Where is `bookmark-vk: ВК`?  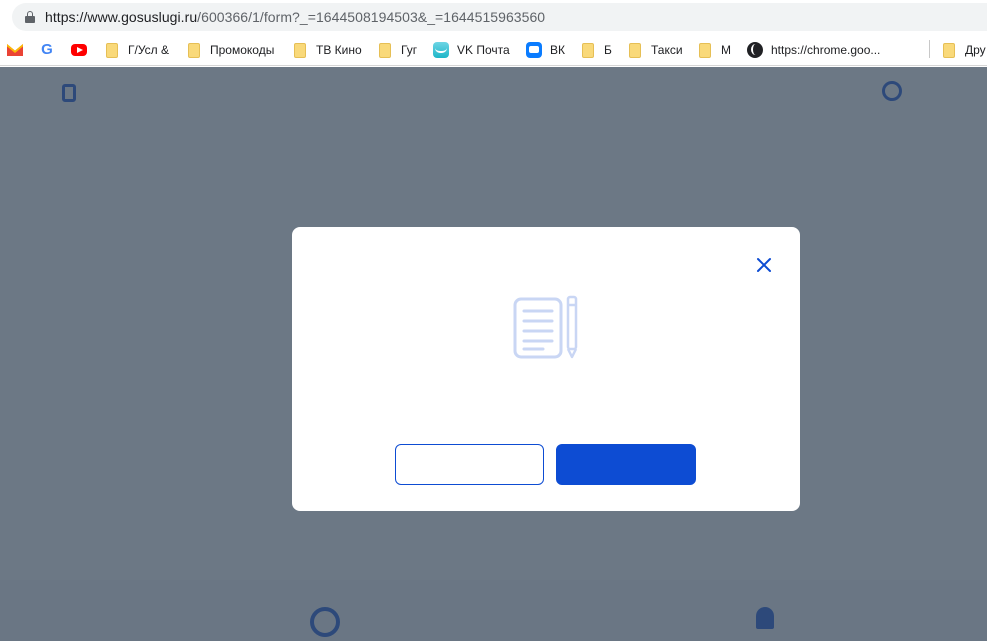
bookmark-vk: ВК is located at coordinates (545, 50).